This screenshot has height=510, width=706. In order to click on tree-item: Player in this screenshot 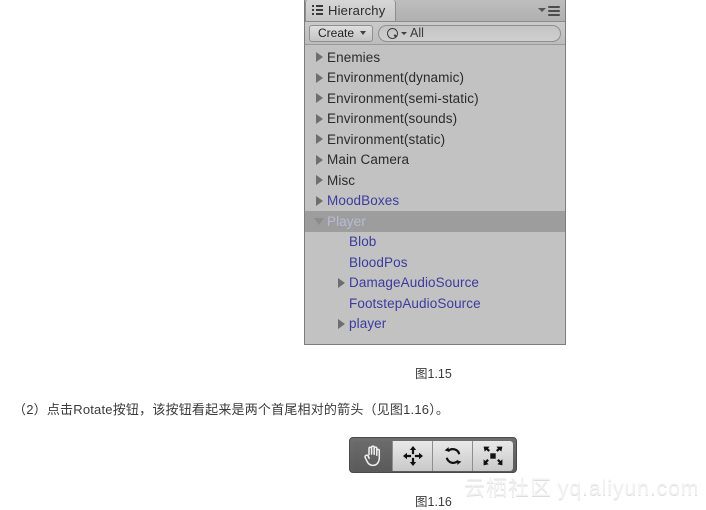, I will do `click(435, 221)`.